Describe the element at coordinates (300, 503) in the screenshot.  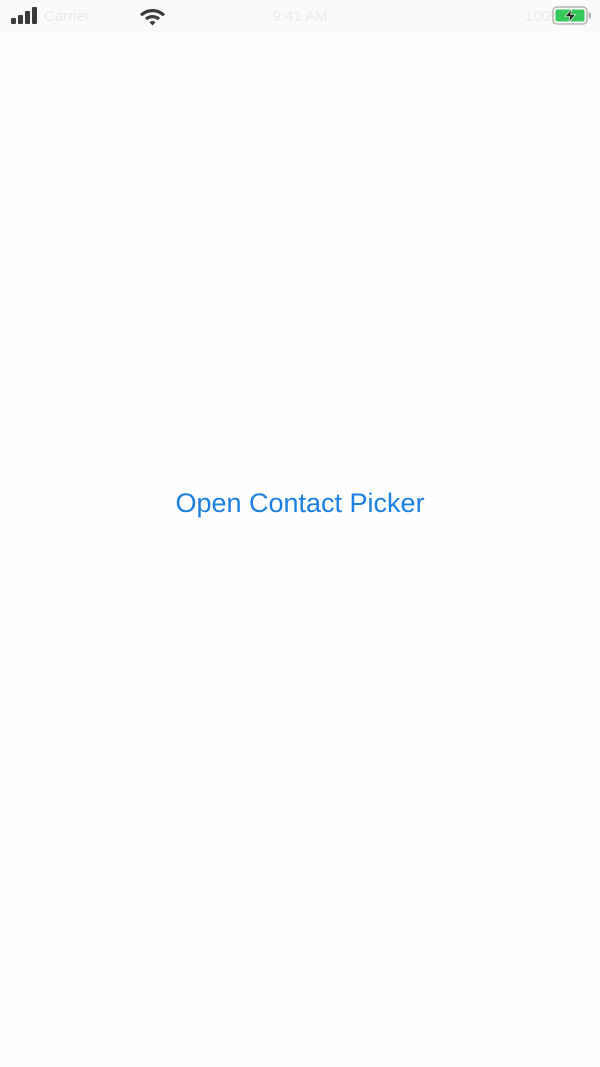
I see `open-contact-picker-button: Open Contact Picker` at that location.